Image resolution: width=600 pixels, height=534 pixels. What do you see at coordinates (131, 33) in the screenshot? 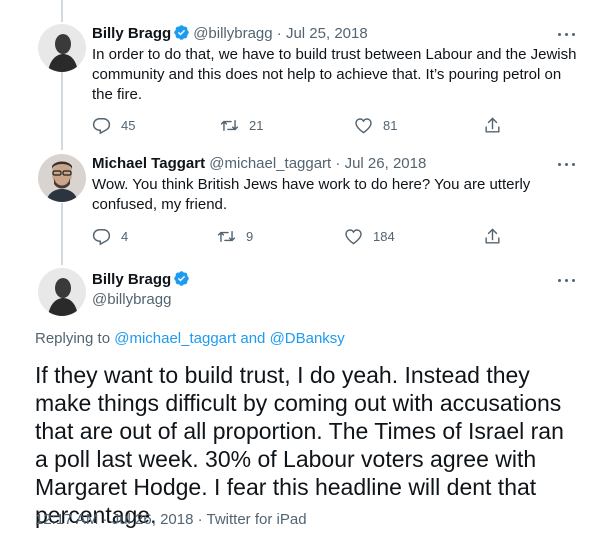
I see `display-name: Billy Bragg` at bounding box center [131, 33].